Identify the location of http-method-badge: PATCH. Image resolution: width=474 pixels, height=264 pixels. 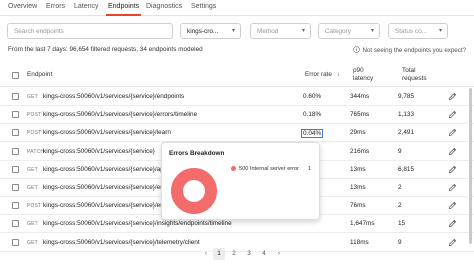
(36, 151).